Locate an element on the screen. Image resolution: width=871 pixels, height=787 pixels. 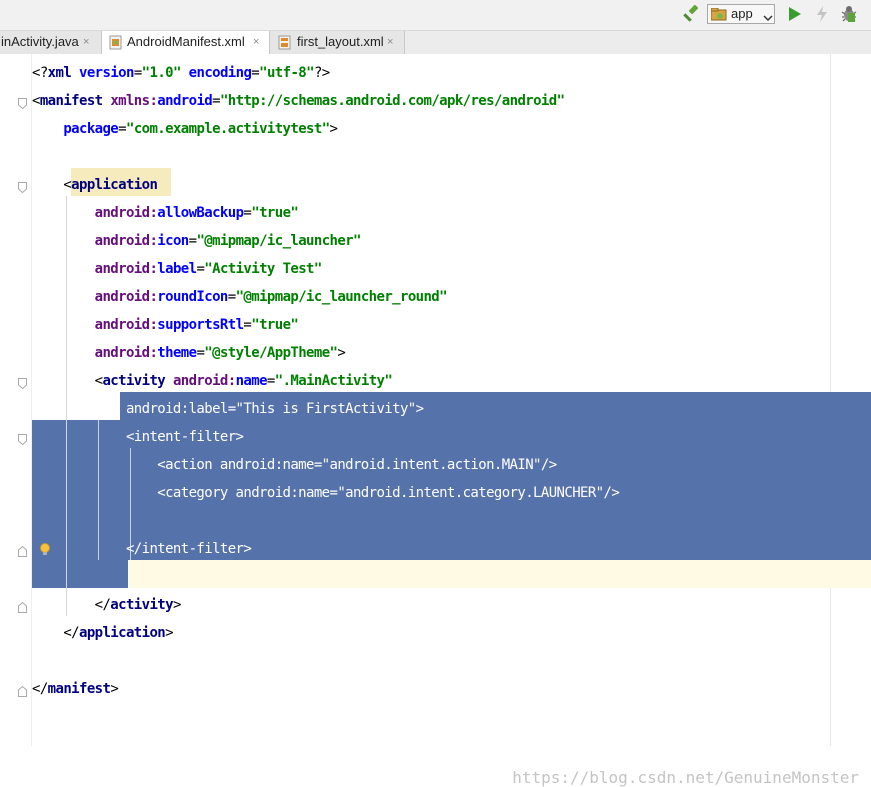
tab-label: first_layout.xml is located at coordinates (340, 41).